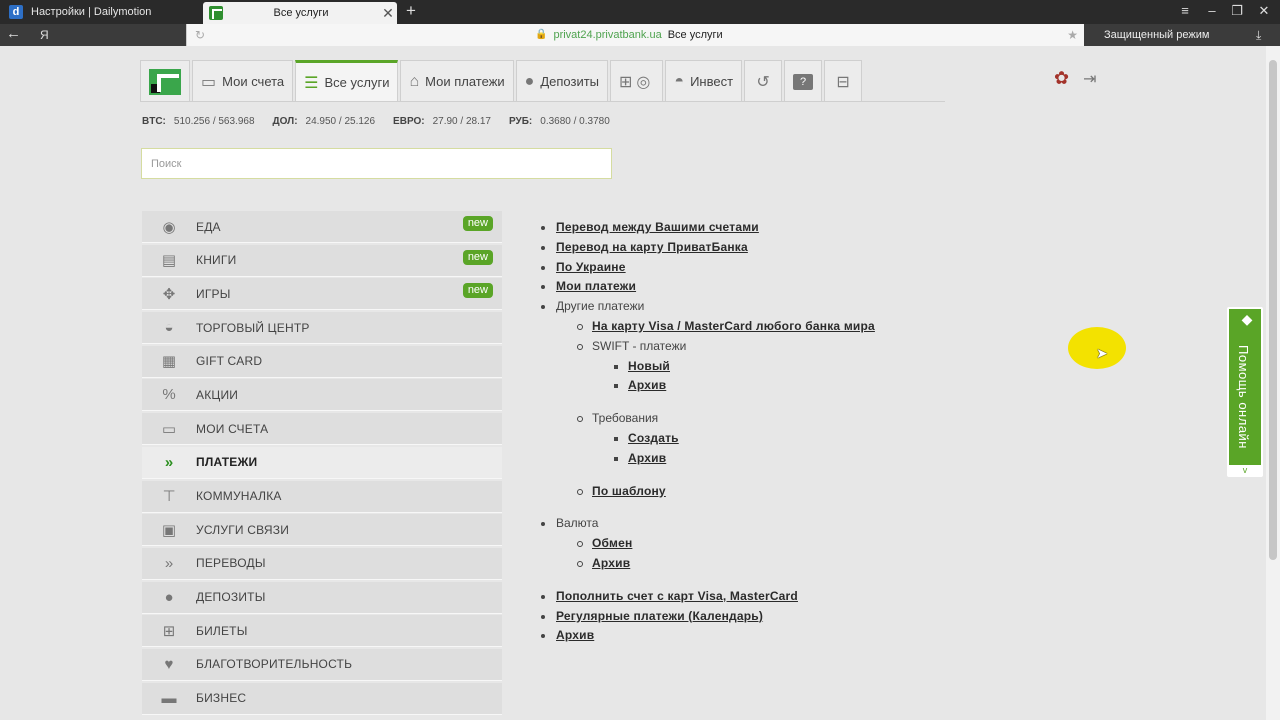 The height and width of the screenshot is (720, 1280). I want to click on online-help-widget: ◆ Помощь онлайн v, so click(1245, 392).